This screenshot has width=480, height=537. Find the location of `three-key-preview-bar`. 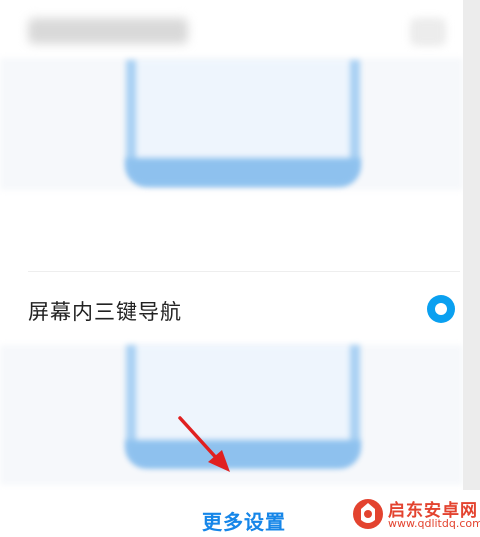

three-key-preview-bar is located at coordinates (243, 454).